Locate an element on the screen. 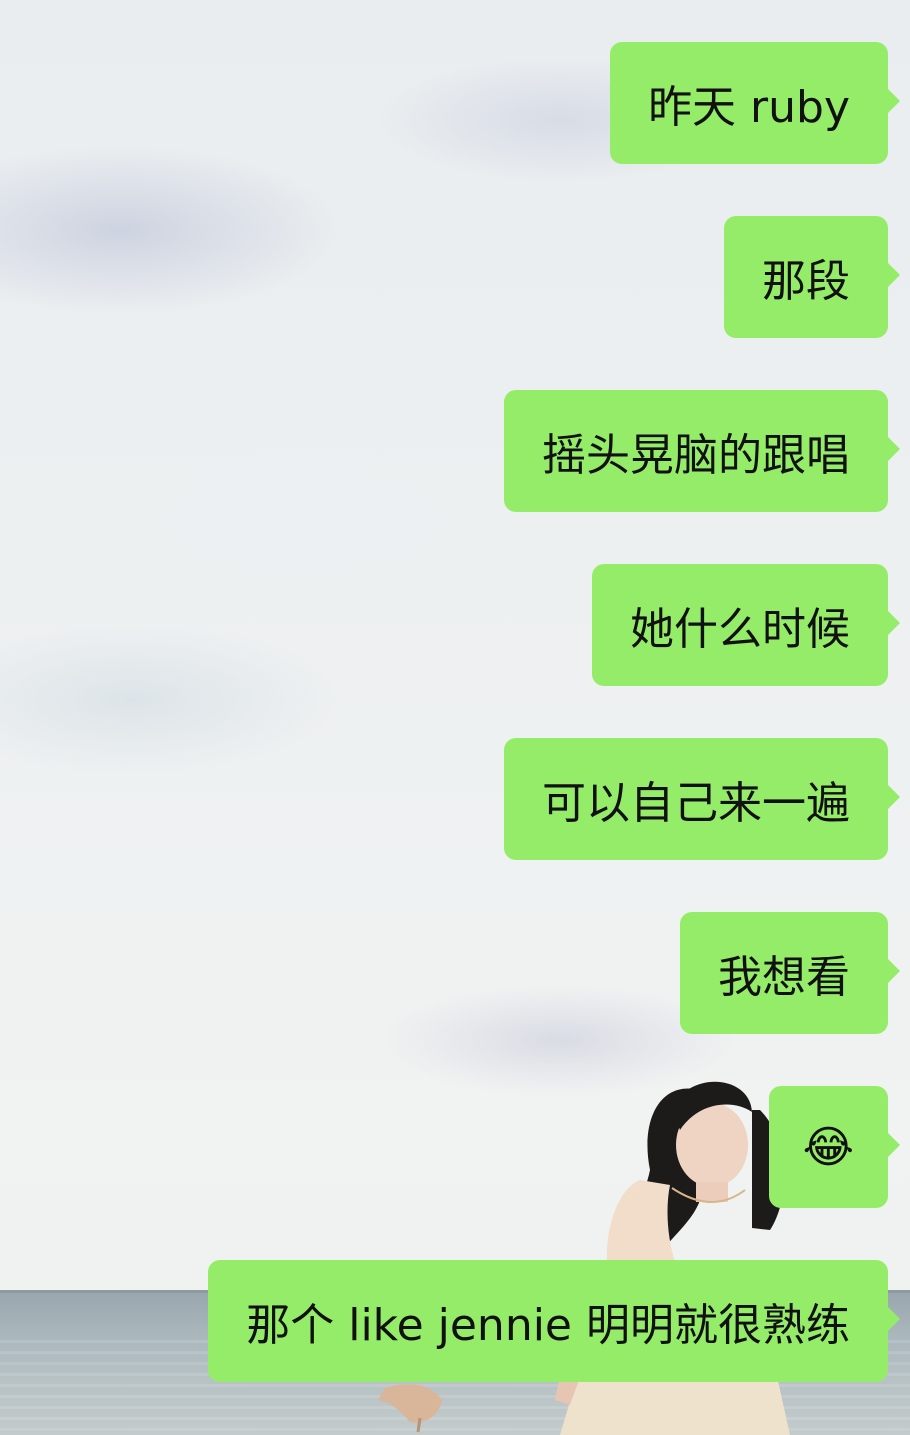 The height and width of the screenshot is (1435, 910). message-bubble: 我想看 is located at coordinates (790, 973).